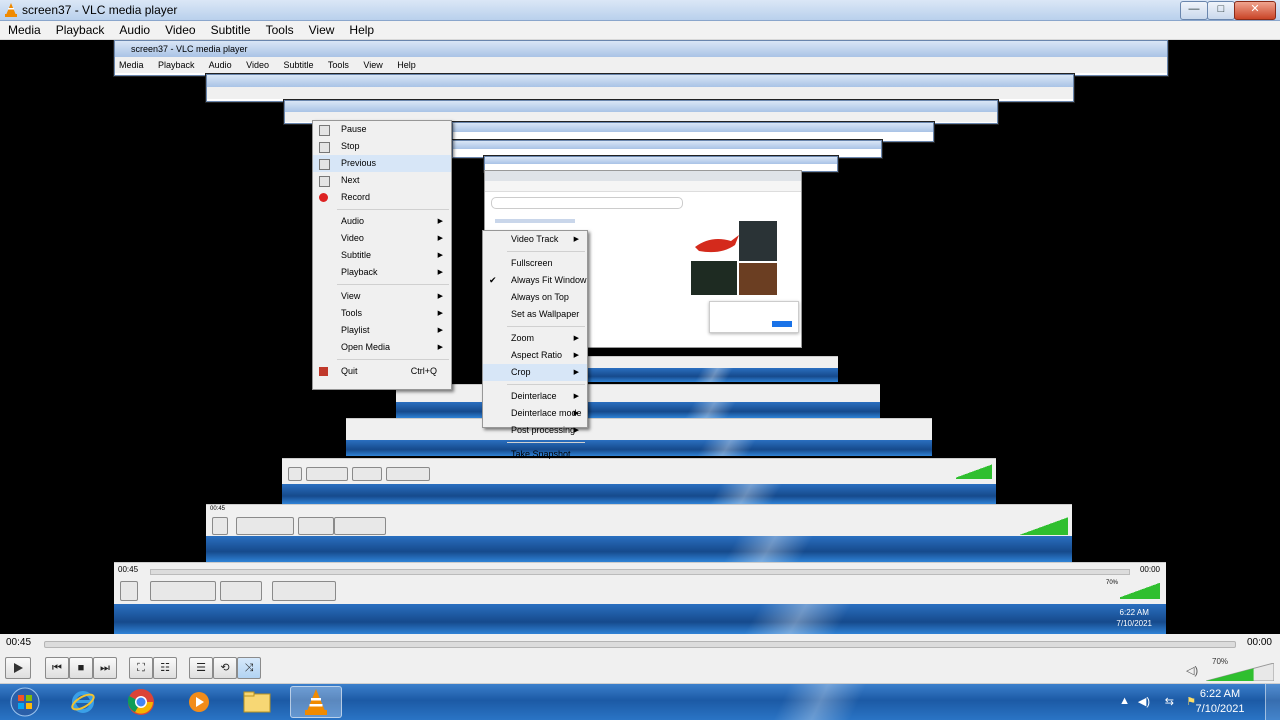 The height and width of the screenshot is (720, 1280). I want to click on video-submenu-item: Video Track ▶, so click(535, 239).